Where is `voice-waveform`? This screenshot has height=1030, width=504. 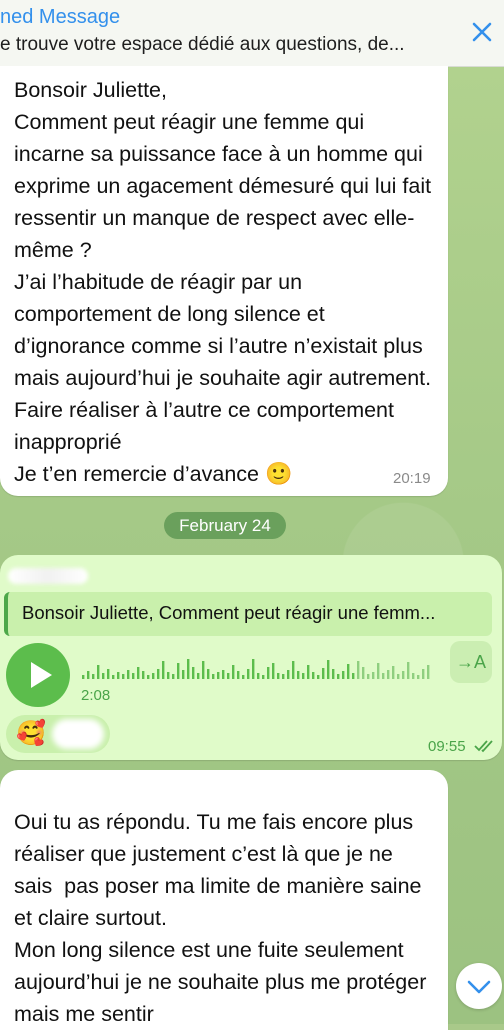
voice-waveform is located at coordinates (262, 666).